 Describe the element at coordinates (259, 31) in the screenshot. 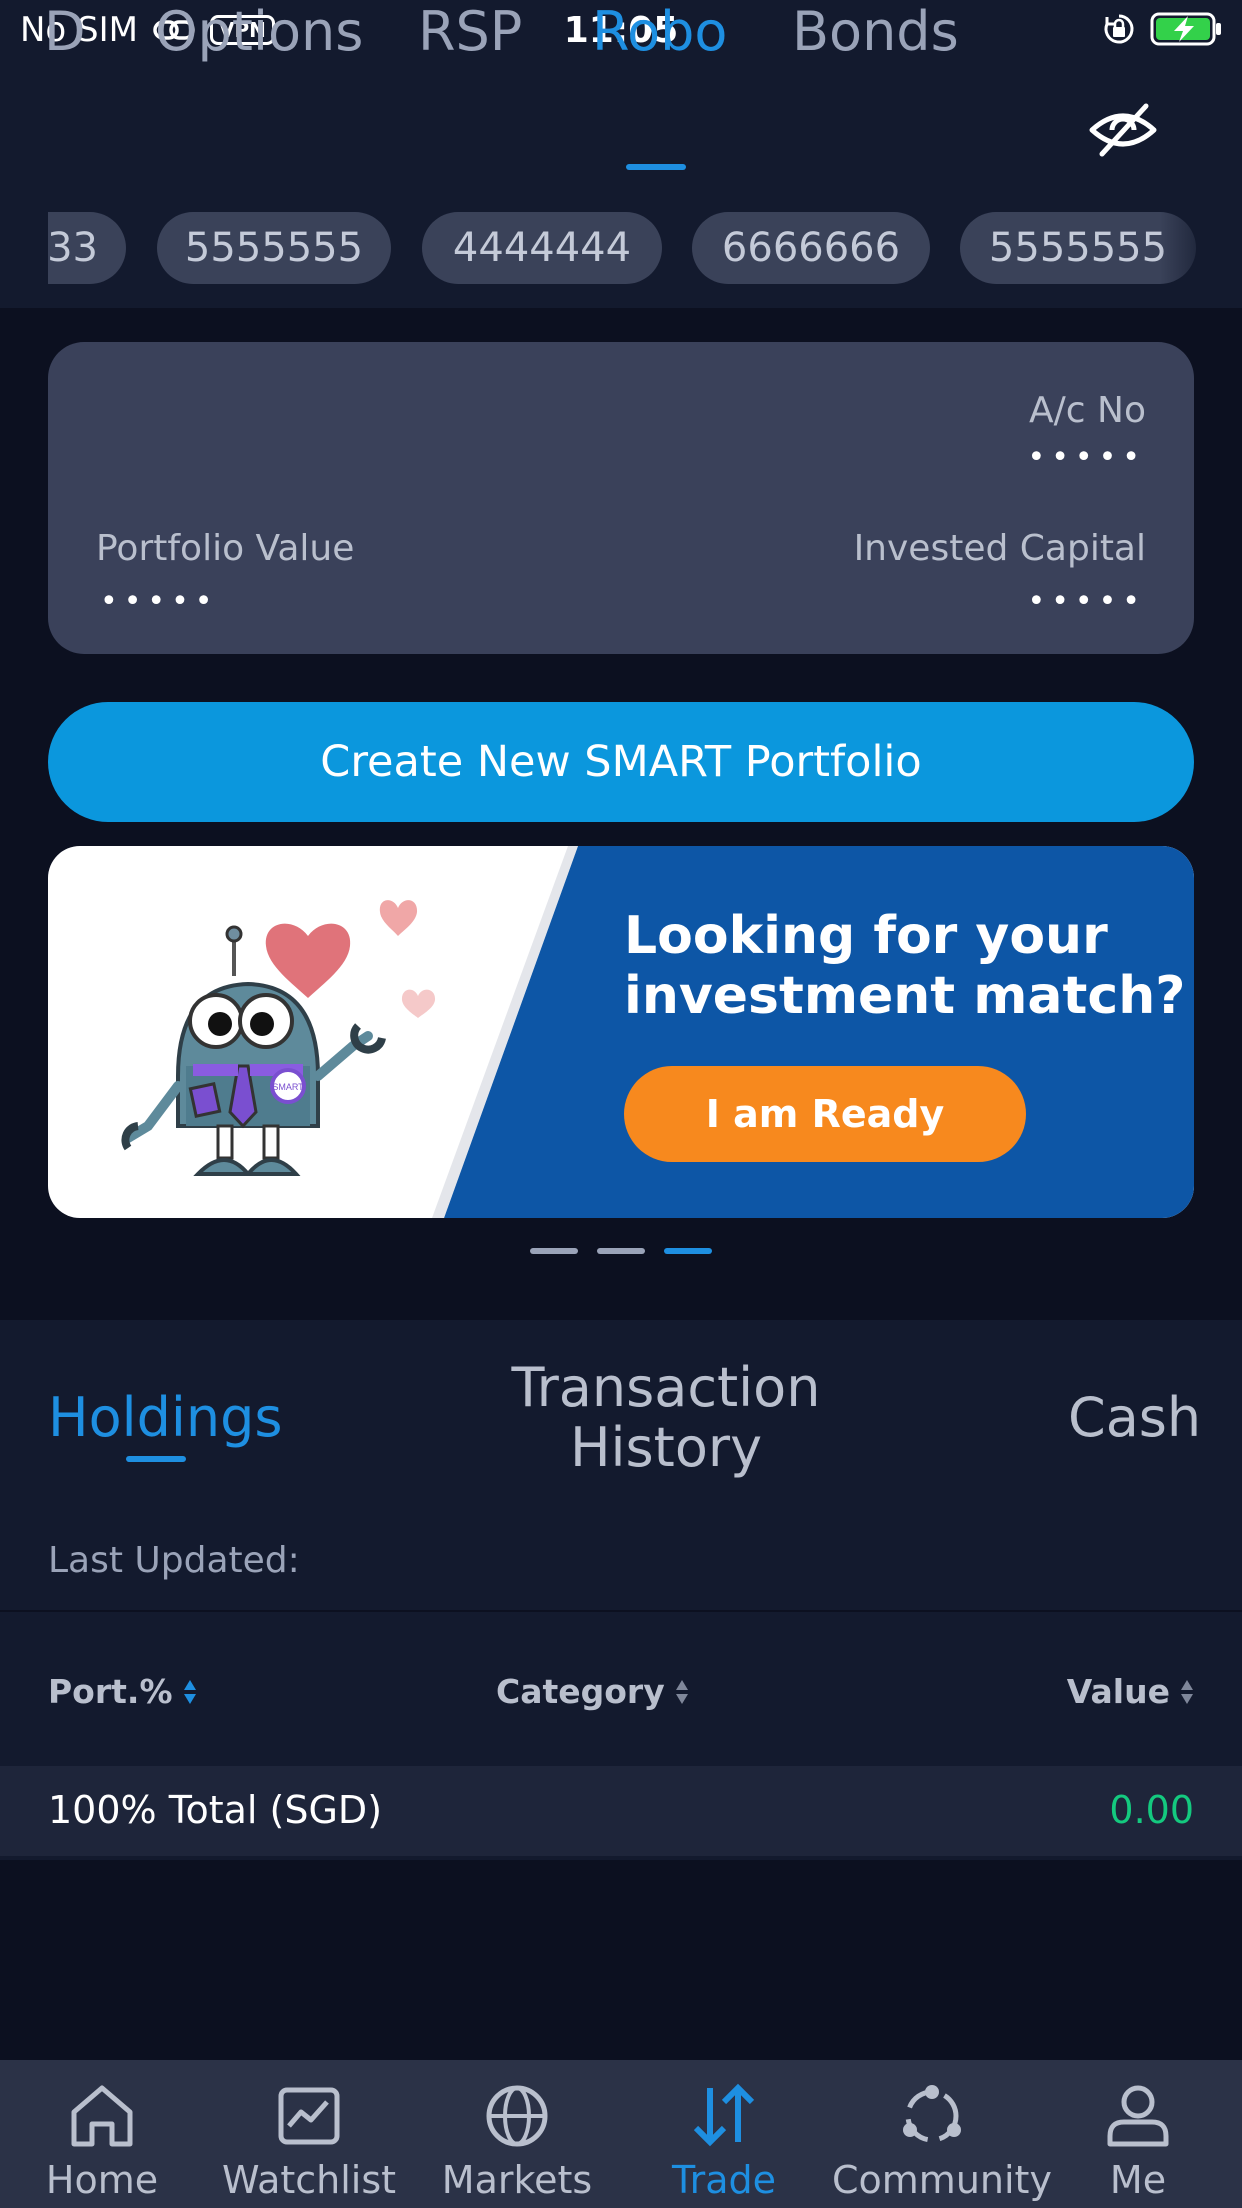

I see `tab-options: Options` at that location.